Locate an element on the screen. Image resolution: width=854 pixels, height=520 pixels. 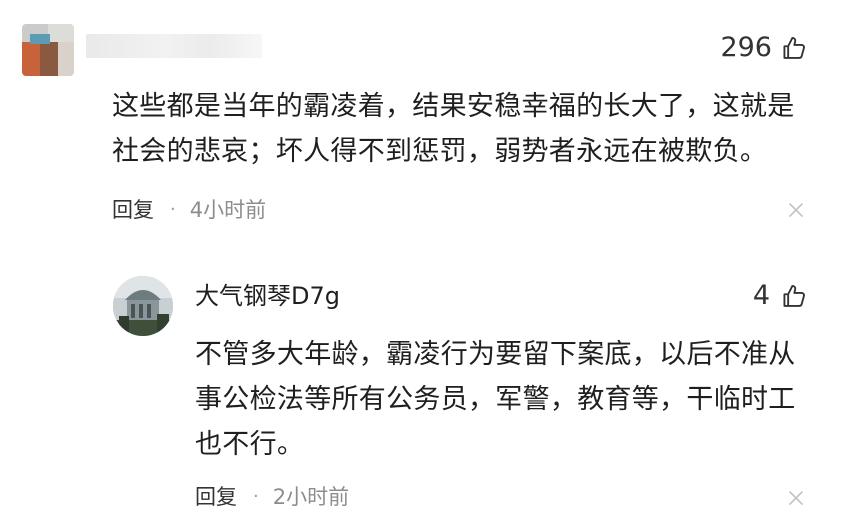
comment-line: 这些都是当年的霸凌着，结果安稳幸福的长大了，这就是 is located at coordinates (453, 106).